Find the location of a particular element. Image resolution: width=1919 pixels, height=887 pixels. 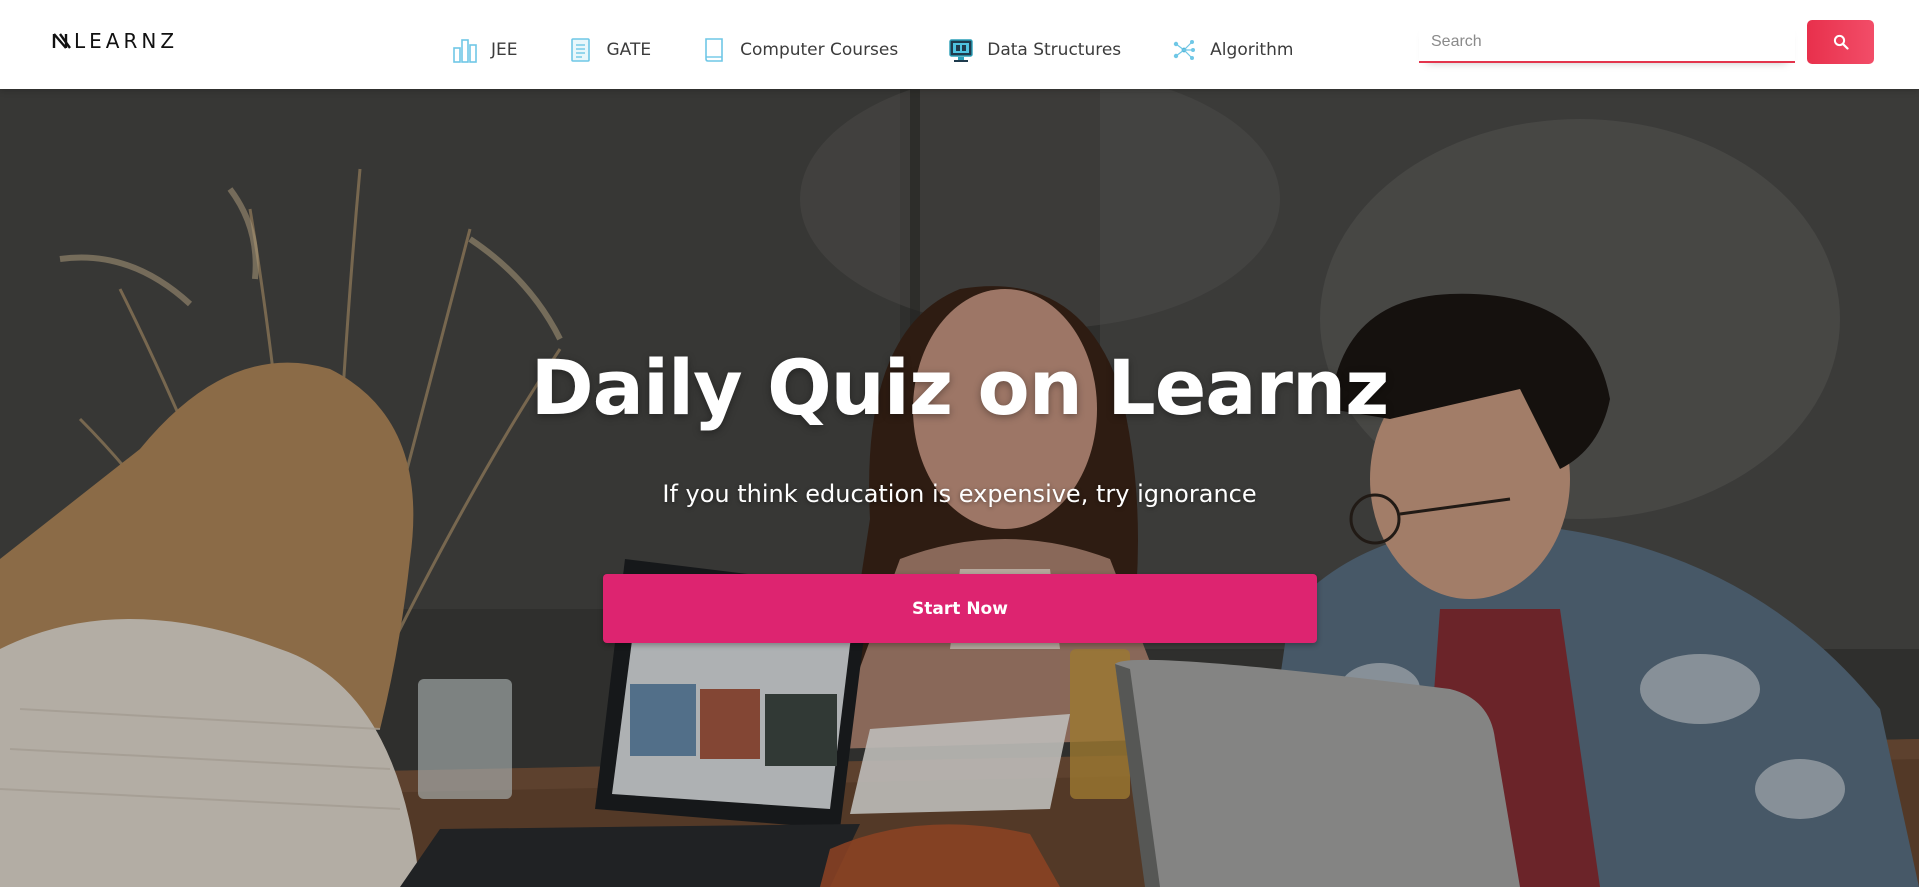

start-now-button: Start Now is located at coordinates (960, 608).